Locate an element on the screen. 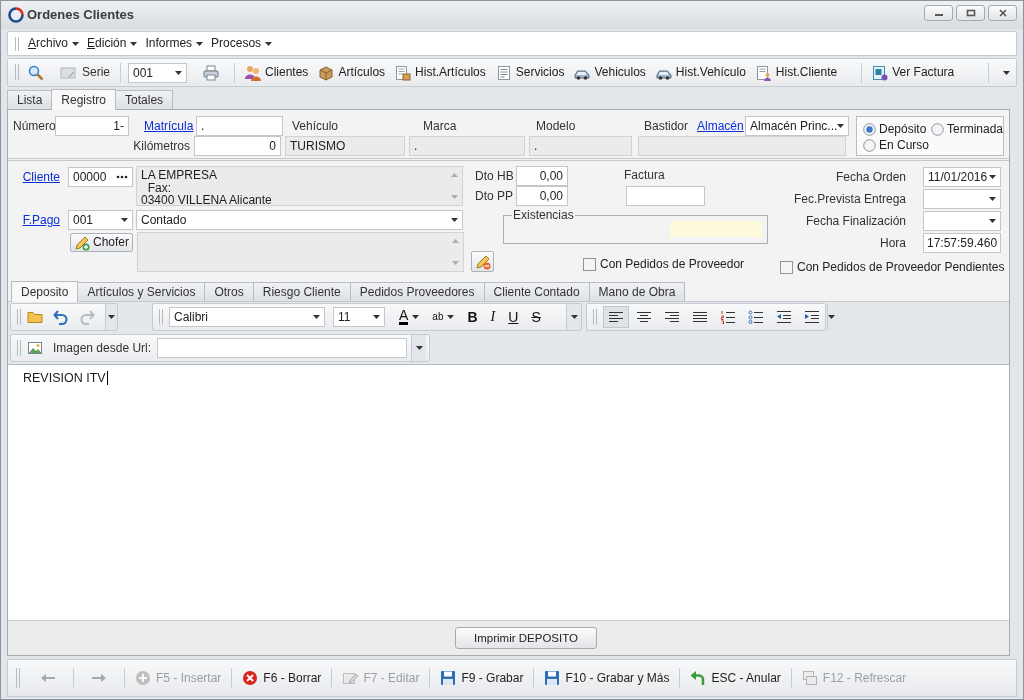 The width and height of the screenshot is (1024, 700). numero-field: 1- is located at coordinates (92, 126).